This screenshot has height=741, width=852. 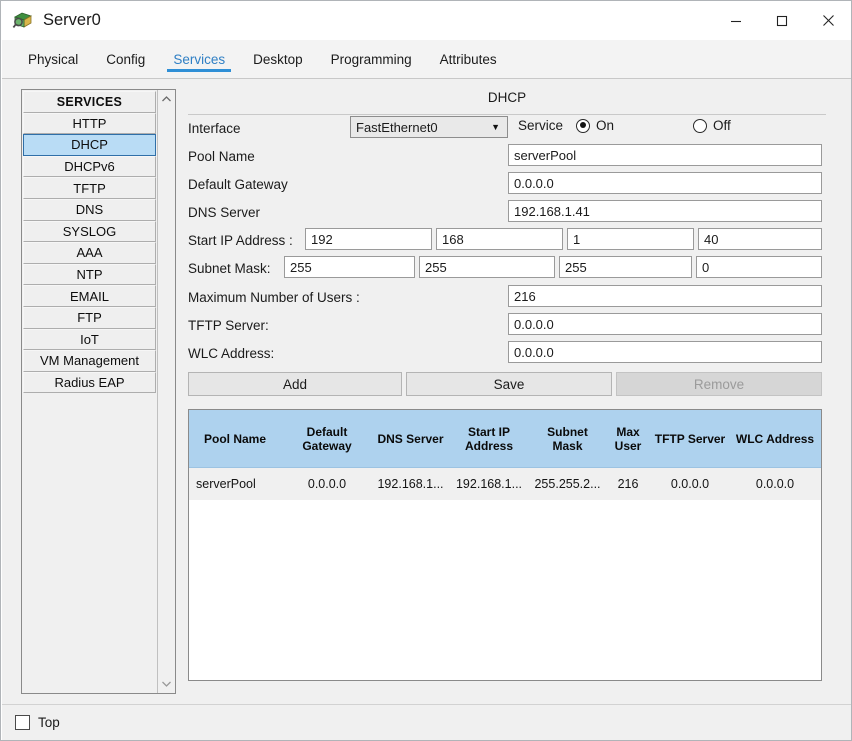 What do you see at coordinates (775, 438) in the screenshot?
I see `column-header-wlc-address: WLC Address` at bounding box center [775, 438].